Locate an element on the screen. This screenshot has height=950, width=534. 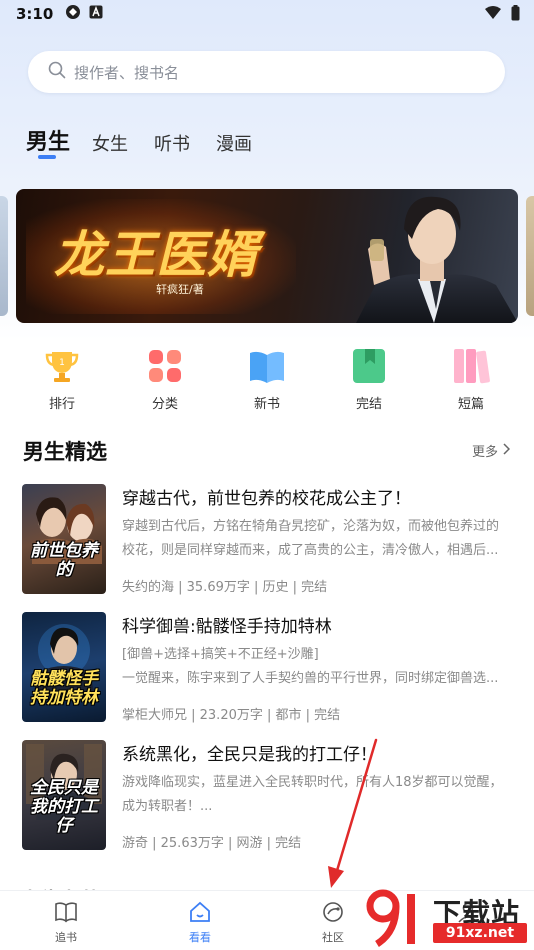
svg-text: 1 is located at coordinates (62, 363).